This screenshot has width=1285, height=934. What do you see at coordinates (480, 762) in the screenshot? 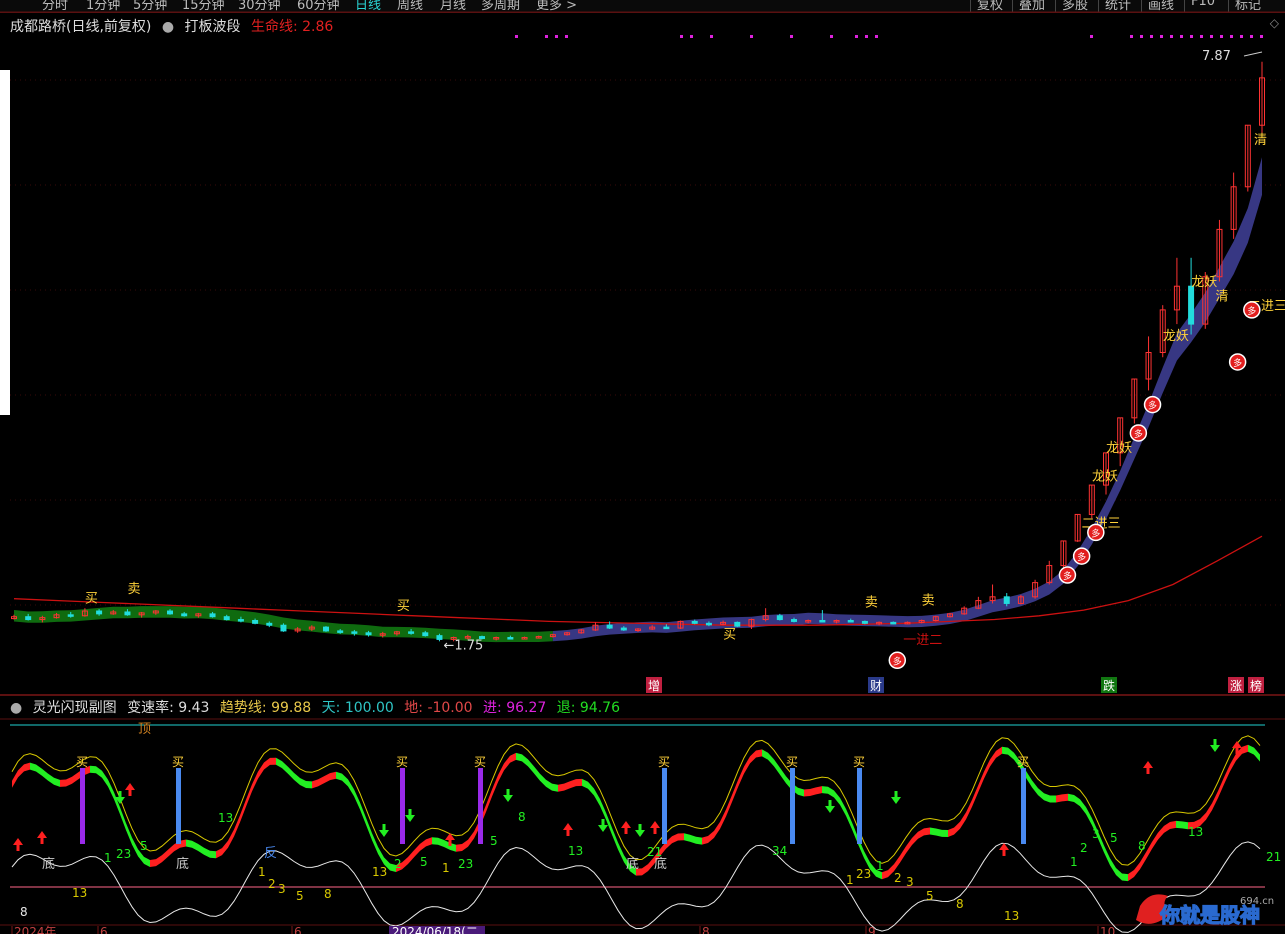
I see `sub-buy-label-3: 买` at bounding box center [480, 762].